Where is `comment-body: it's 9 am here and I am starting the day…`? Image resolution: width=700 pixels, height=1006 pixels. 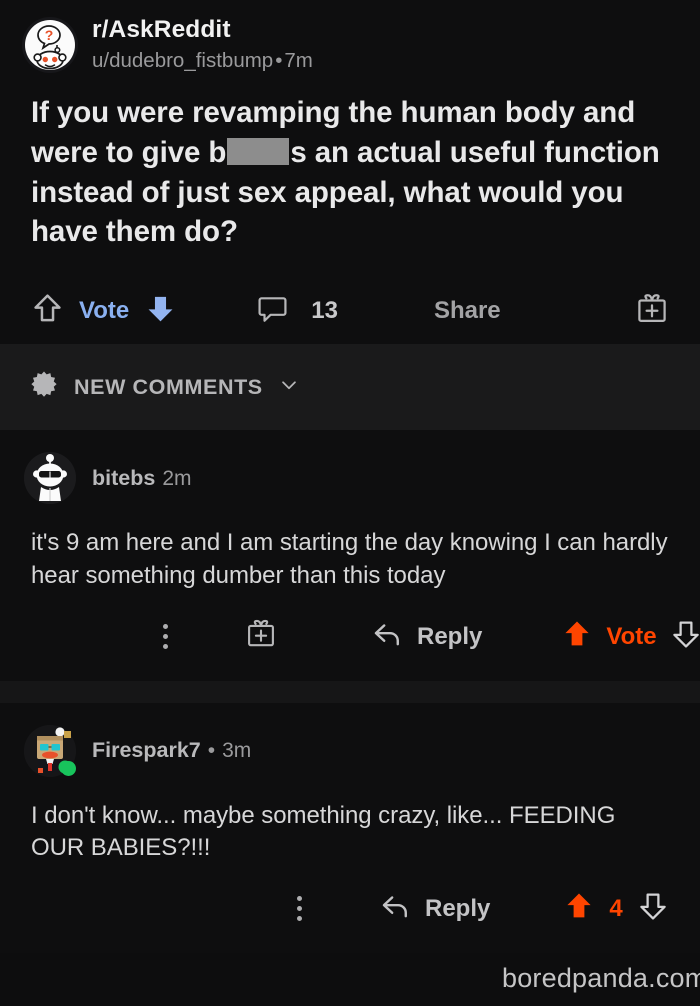
comment-body: it's 9 am here and I am starting the day… is located at coordinates (349, 559).